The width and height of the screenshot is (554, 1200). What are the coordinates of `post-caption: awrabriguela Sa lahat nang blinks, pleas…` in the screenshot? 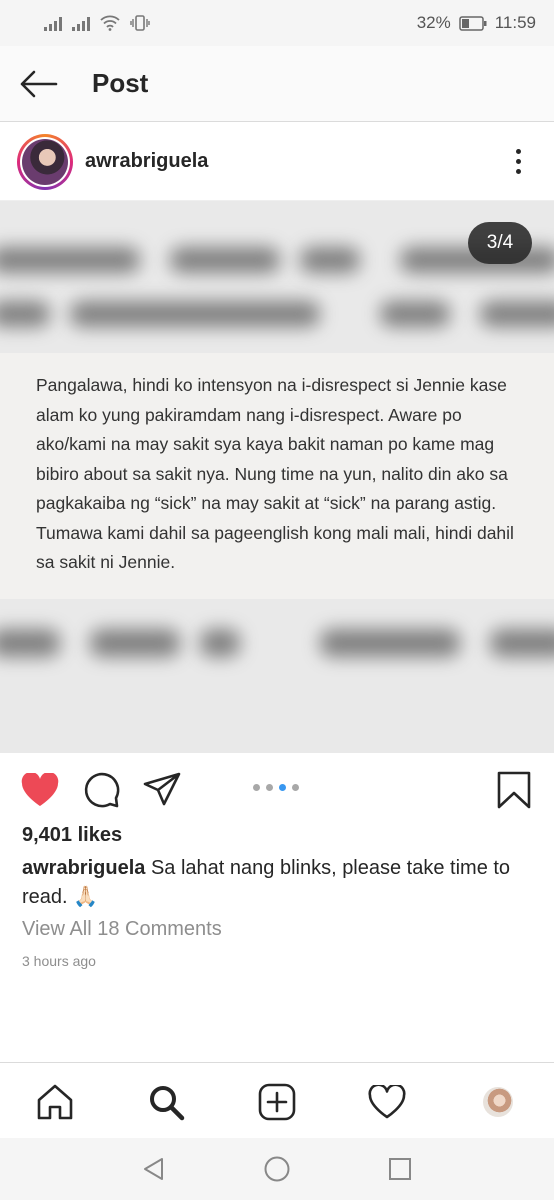 It's located at (272, 883).